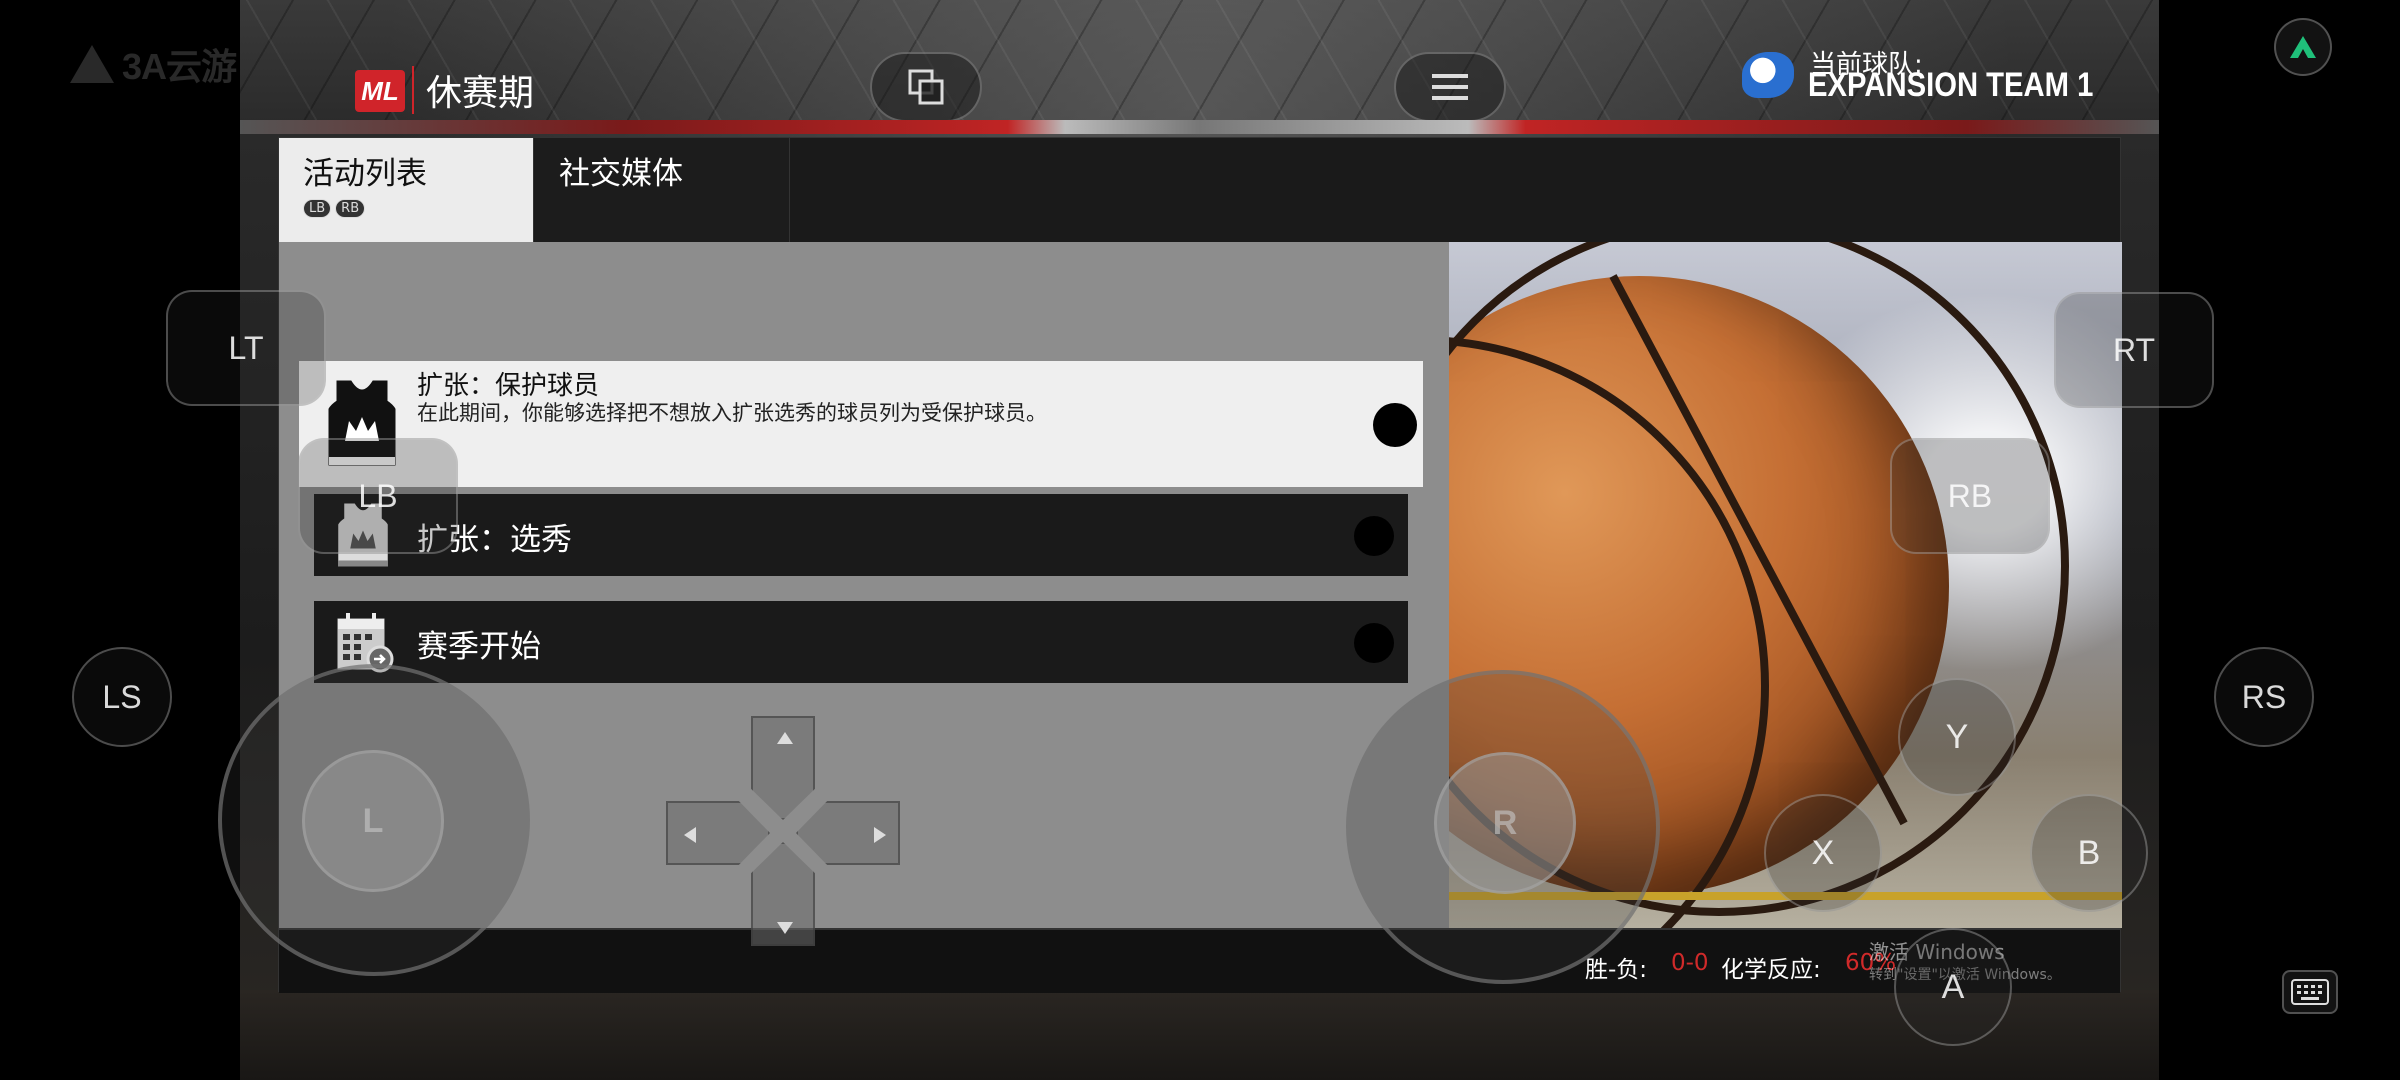 This screenshot has width=2400, height=1080. Describe the element at coordinates (785, 928) in the screenshot. I see `arrow-down-icon` at that location.